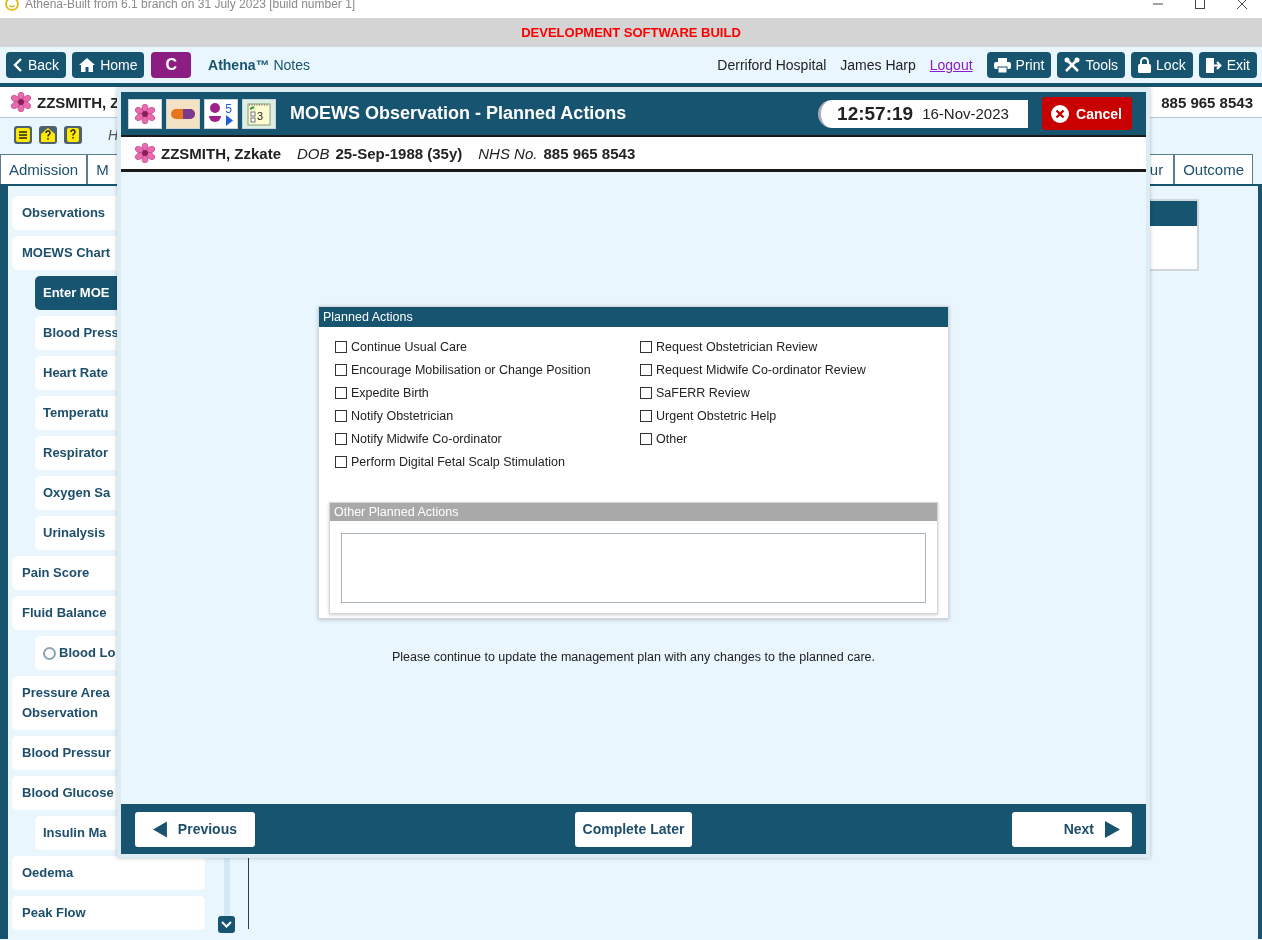  Describe the element at coordinates (761, 369) in the screenshot. I see `checkbox-label: Request Midwife Co-ordinator Review` at that location.